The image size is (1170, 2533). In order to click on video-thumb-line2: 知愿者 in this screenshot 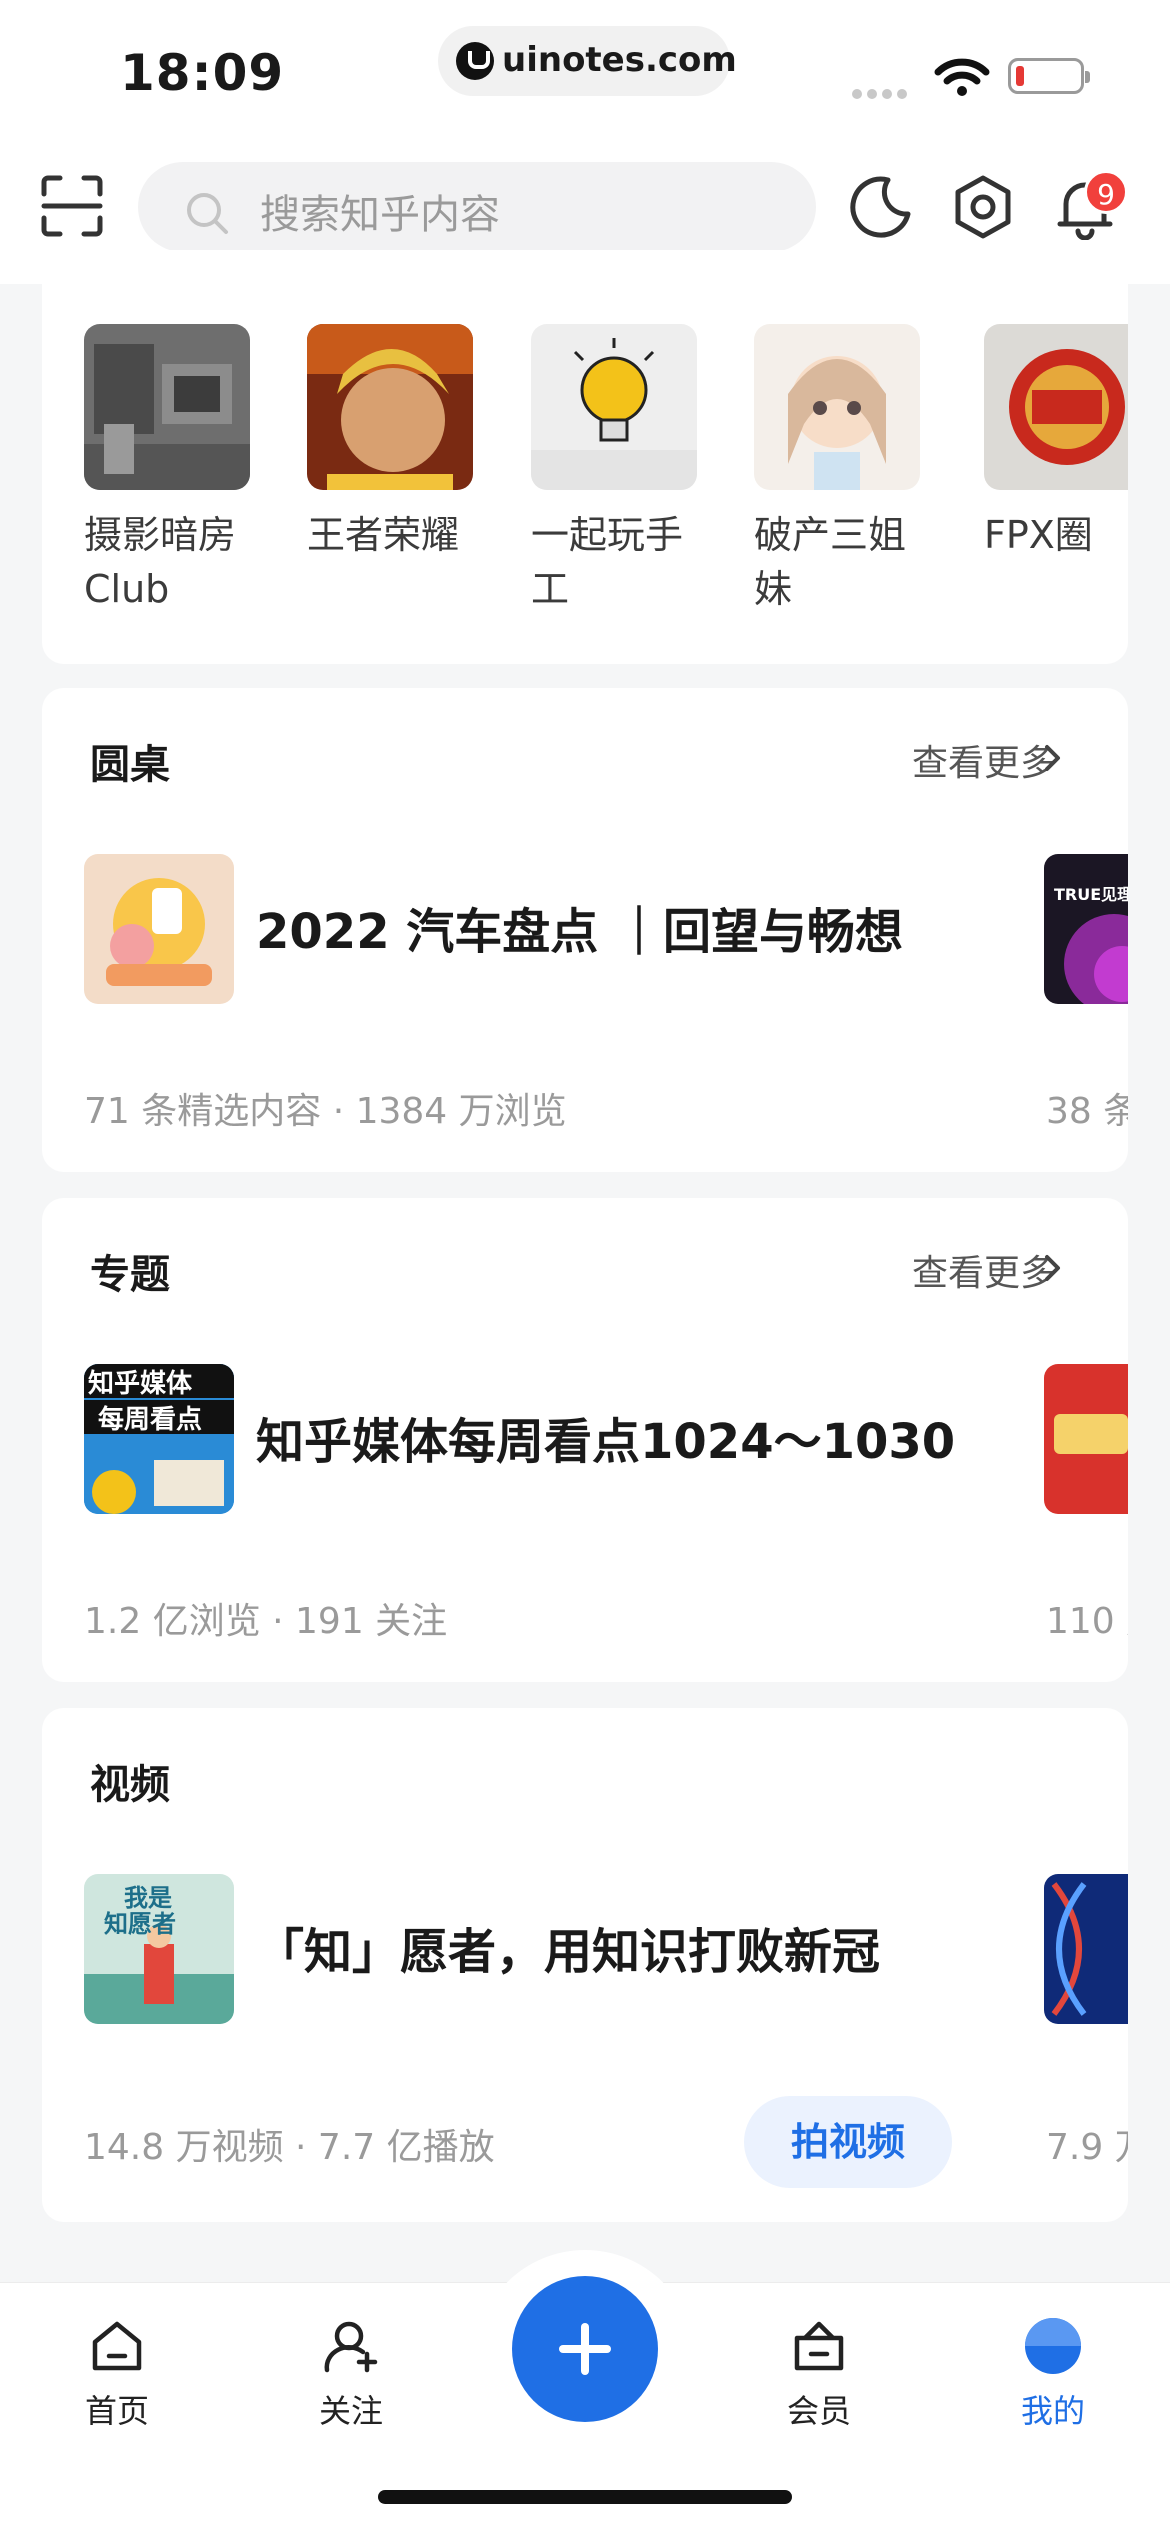, I will do `click(140, 1924)`.